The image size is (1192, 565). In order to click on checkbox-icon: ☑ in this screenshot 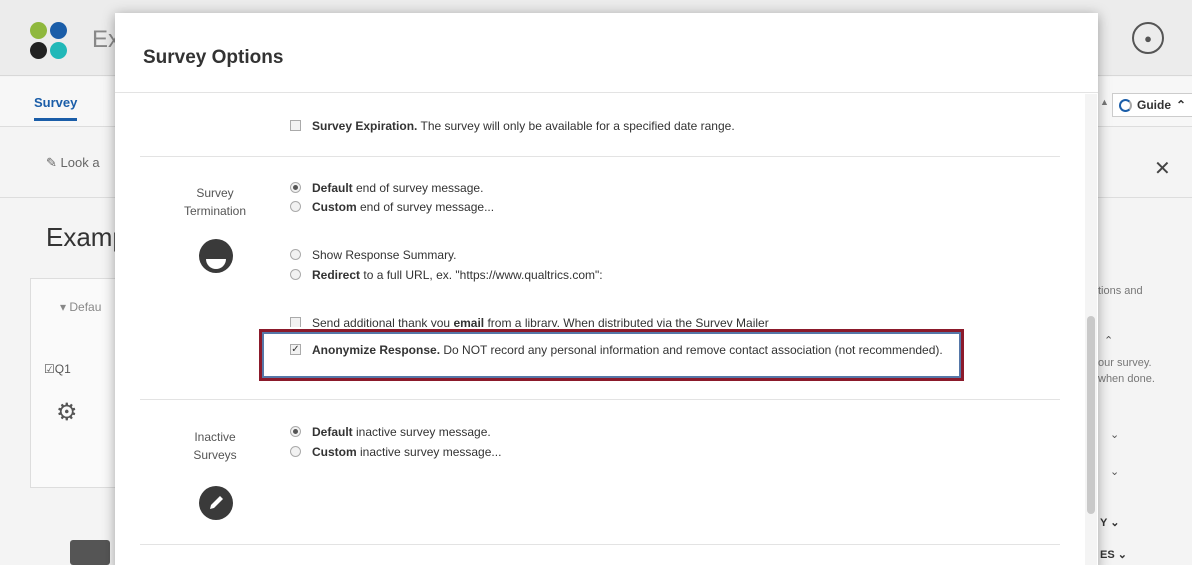, I will do `click(49, 369)`.